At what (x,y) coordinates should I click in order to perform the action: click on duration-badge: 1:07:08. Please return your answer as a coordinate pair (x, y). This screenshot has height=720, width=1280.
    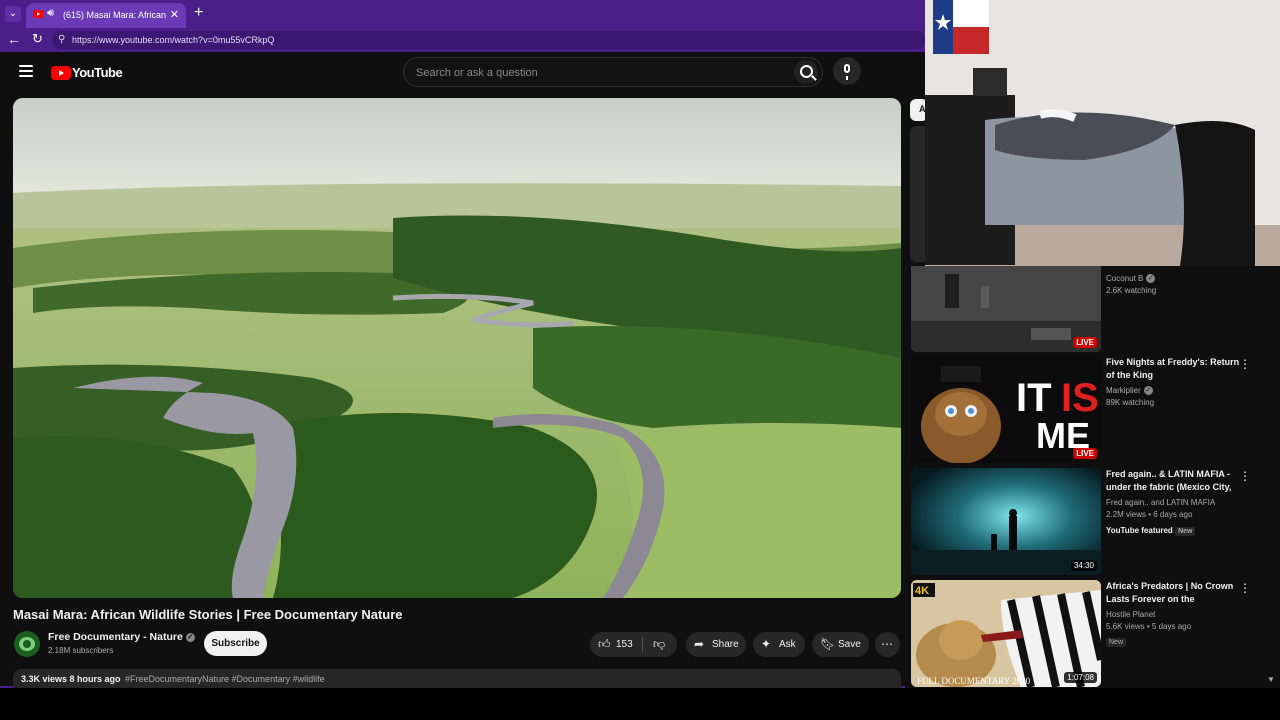
    Looking at the image, I should click on (1080, 677).